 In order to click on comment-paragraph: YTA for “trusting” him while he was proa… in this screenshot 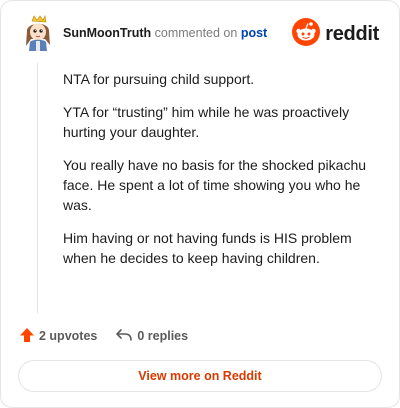, I will do `click(206, 122)`.